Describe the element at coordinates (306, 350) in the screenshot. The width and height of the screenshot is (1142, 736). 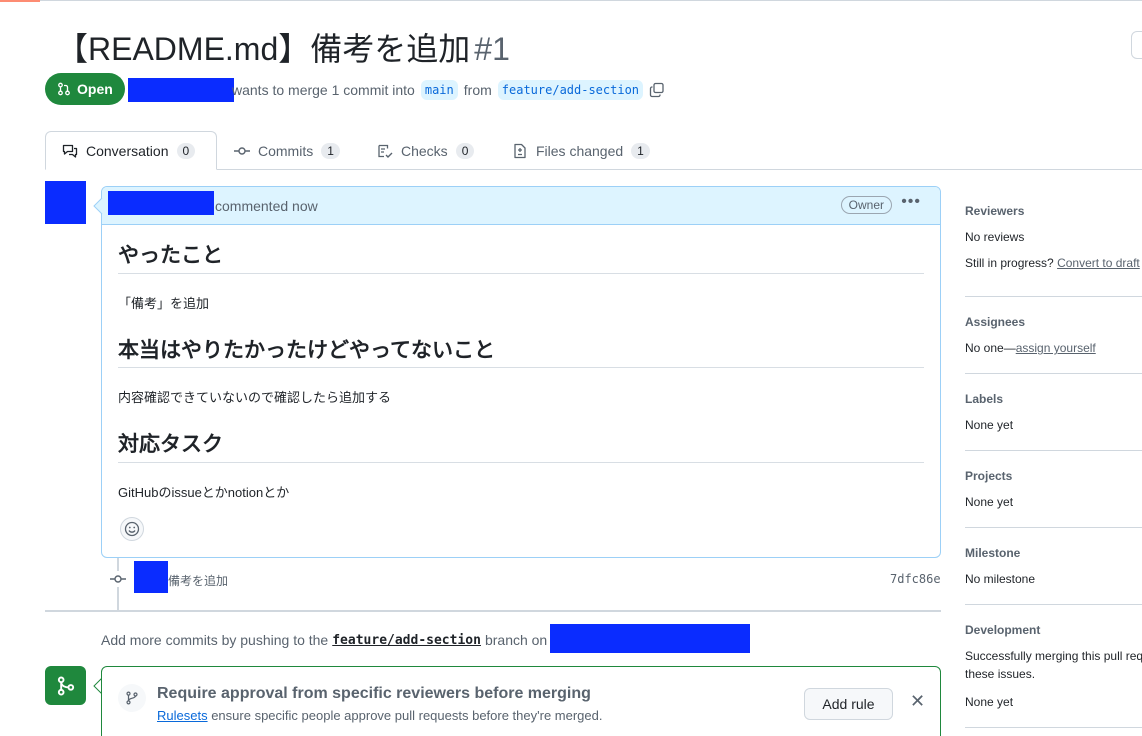
I see `md-heading: 本当はやりたかったけどやってないこと` at that location.